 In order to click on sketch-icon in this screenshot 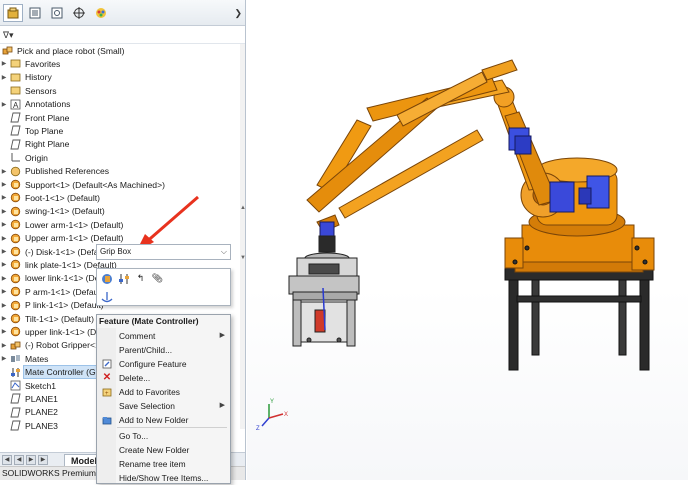, I will do `click(15, 385)`.